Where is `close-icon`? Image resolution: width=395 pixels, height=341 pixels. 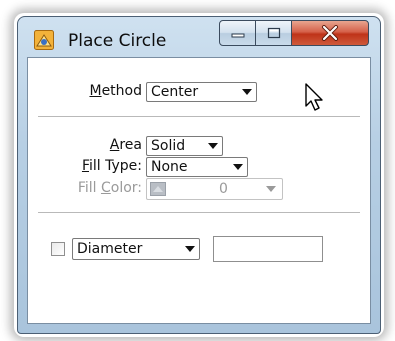
close-icon is located at coordinates (330, 33).